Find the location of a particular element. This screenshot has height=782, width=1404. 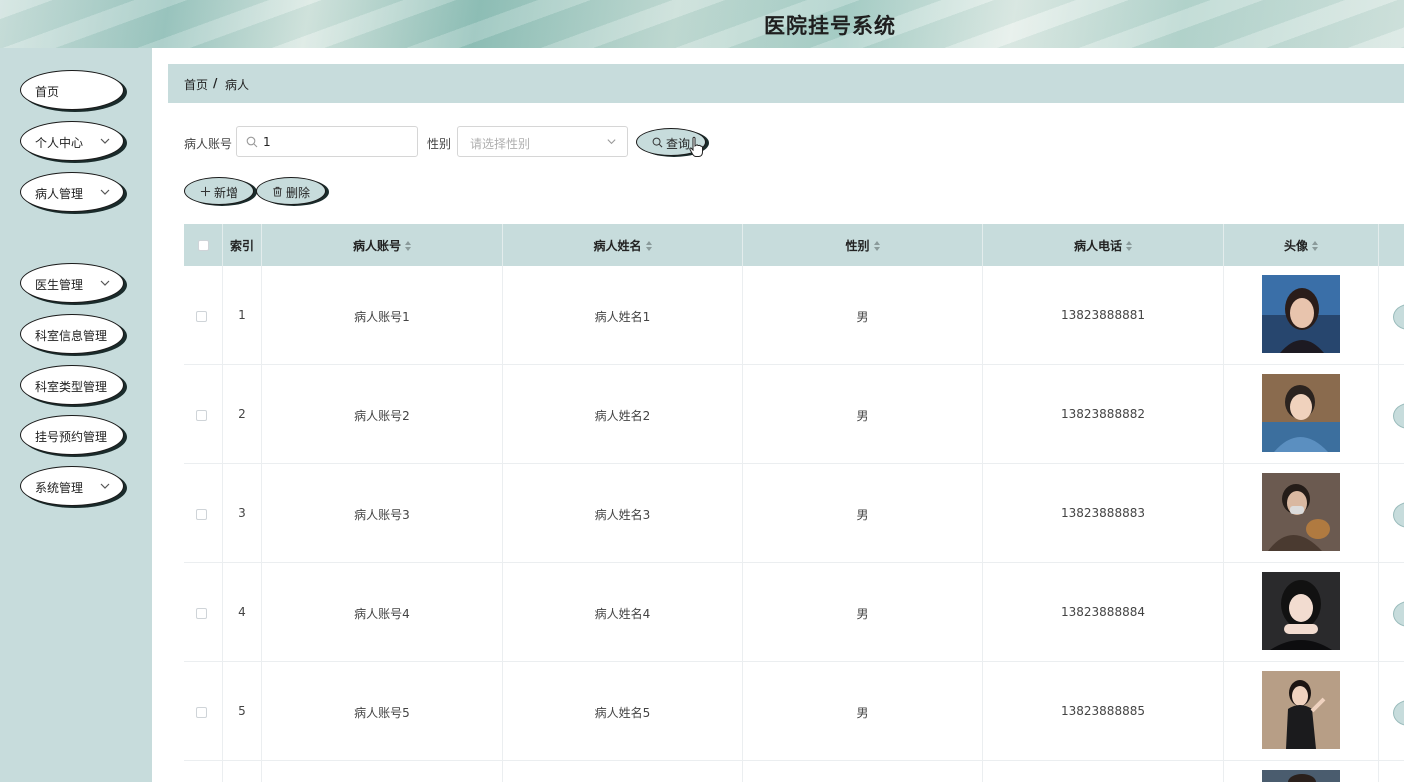

sidebar-item-doctor-management: 医生管理 is located at coordinates (72, 283).